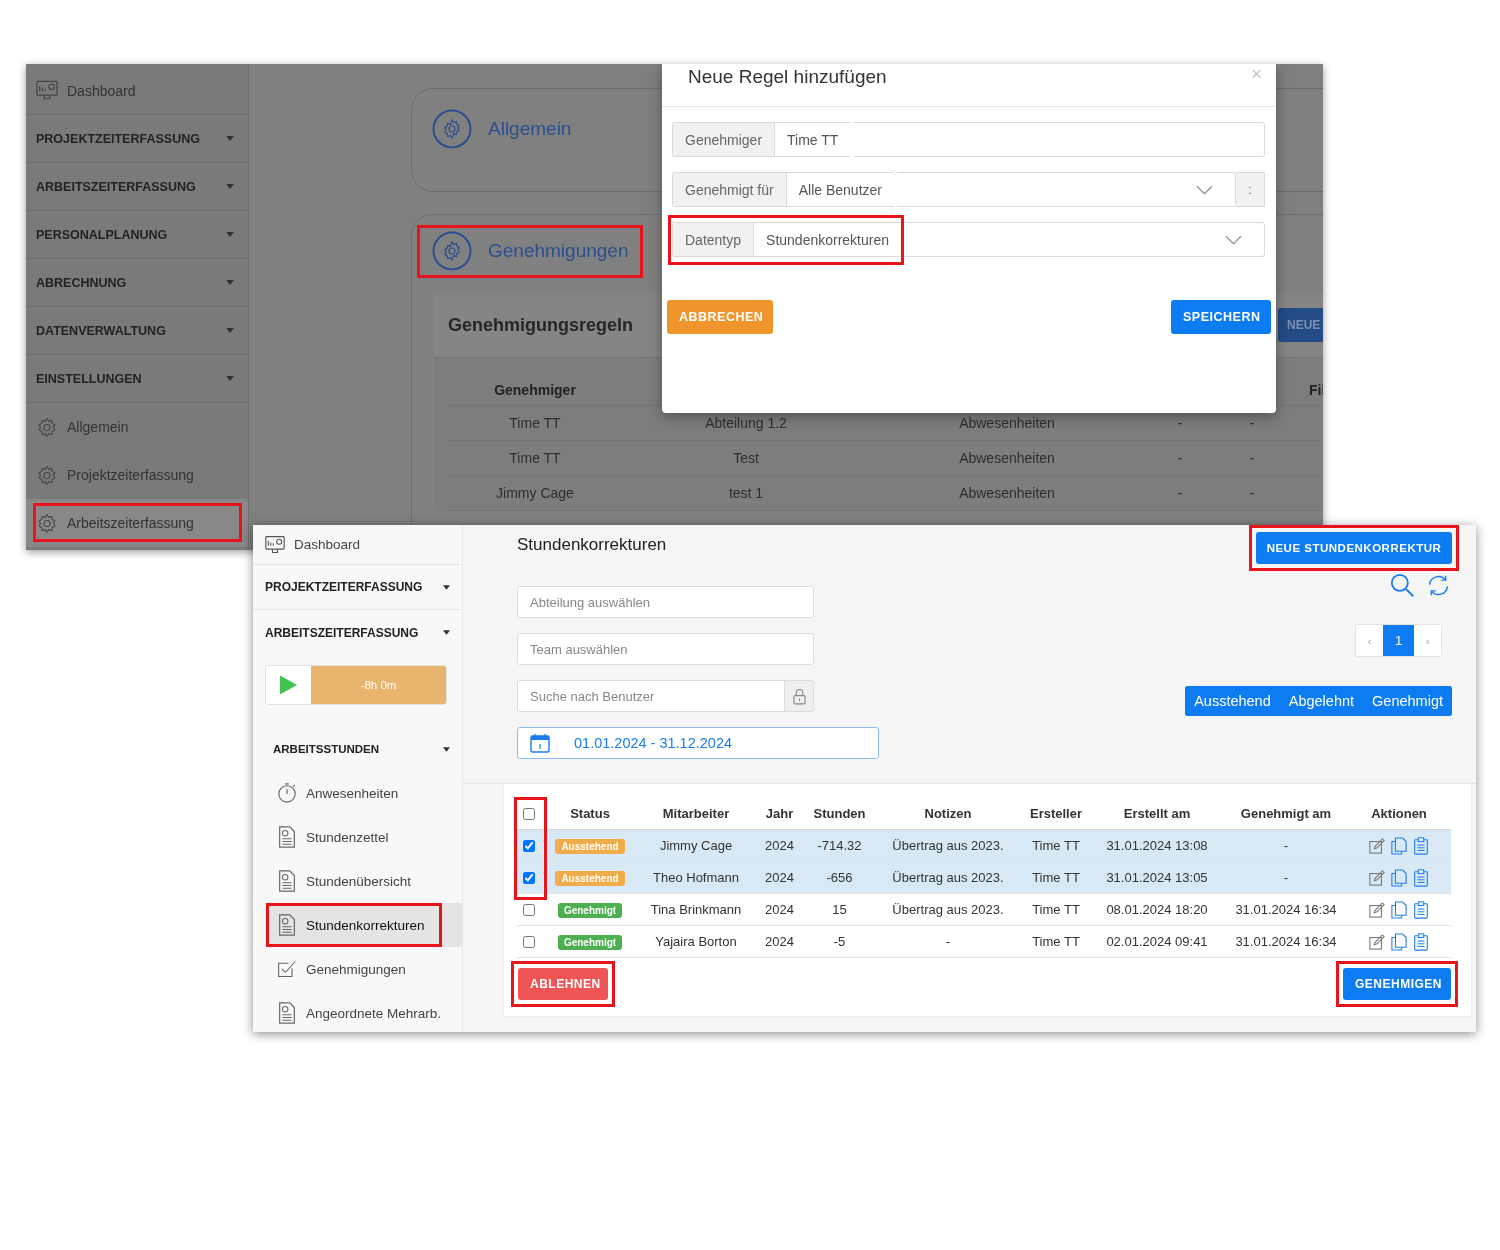 This screenshot has height=1250, width=1500. I want to click on chevron-down-icon, so click(1233, 239).